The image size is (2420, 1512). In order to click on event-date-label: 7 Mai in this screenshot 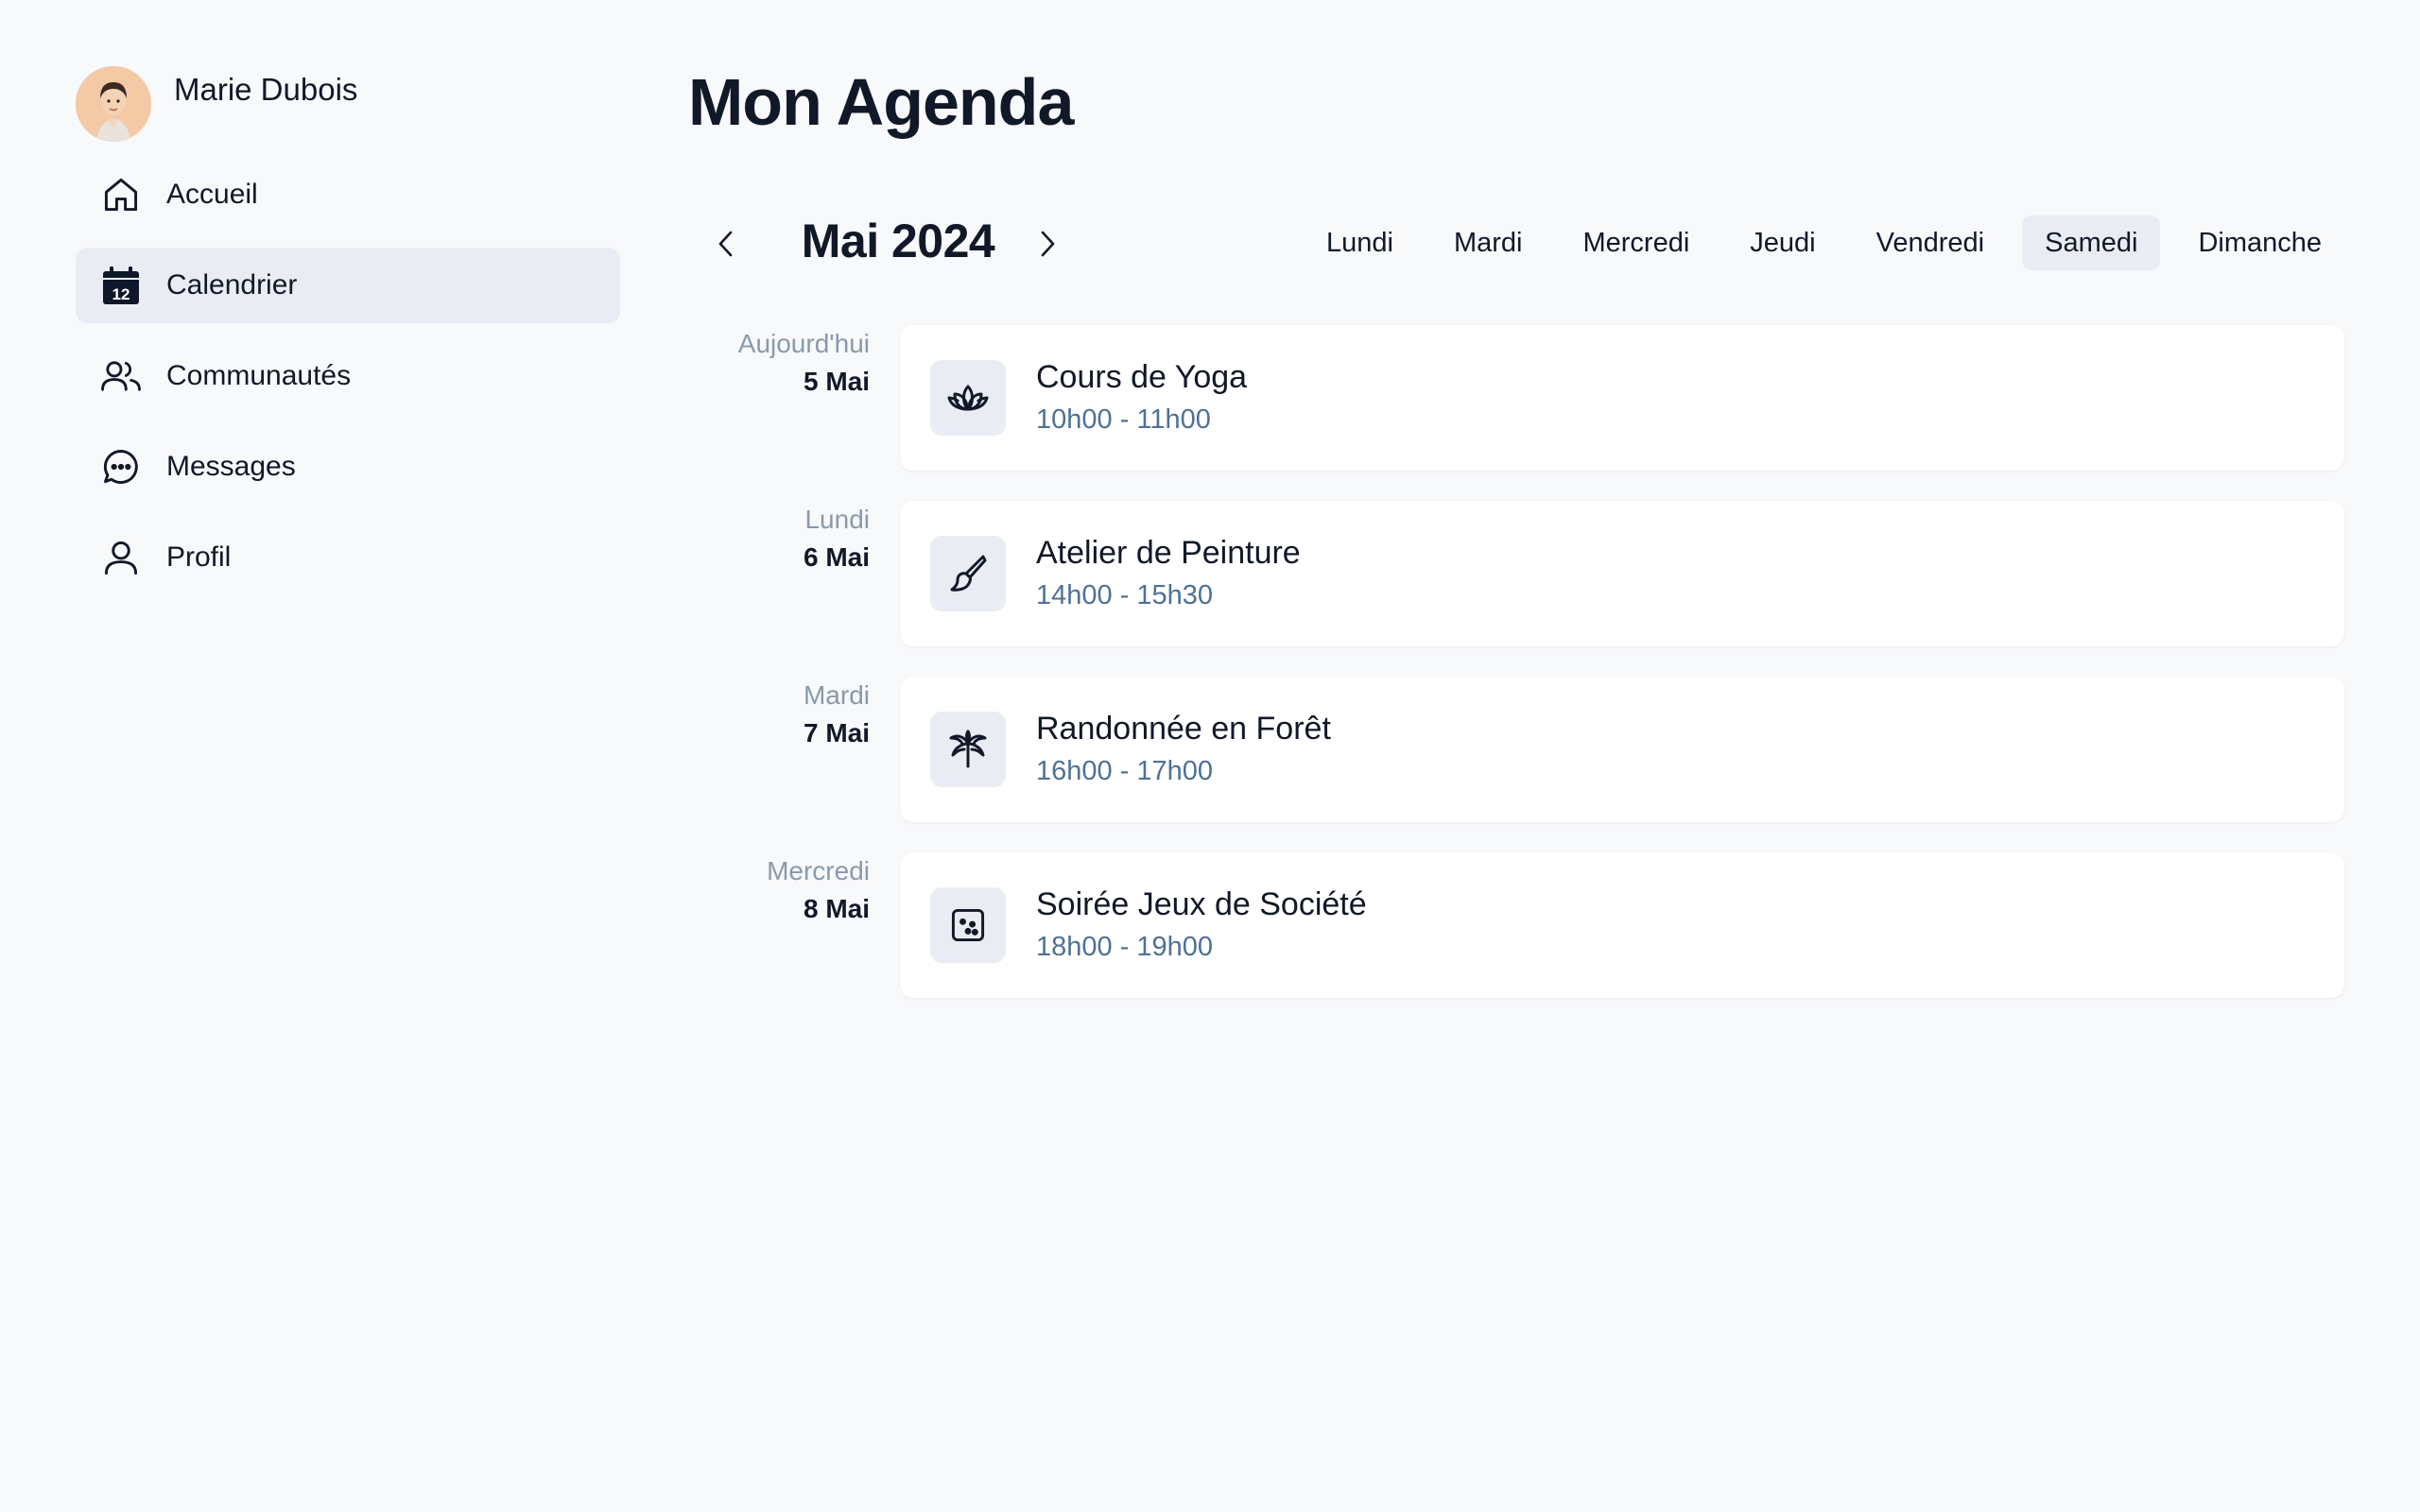, I will do `click(836, 732)`.